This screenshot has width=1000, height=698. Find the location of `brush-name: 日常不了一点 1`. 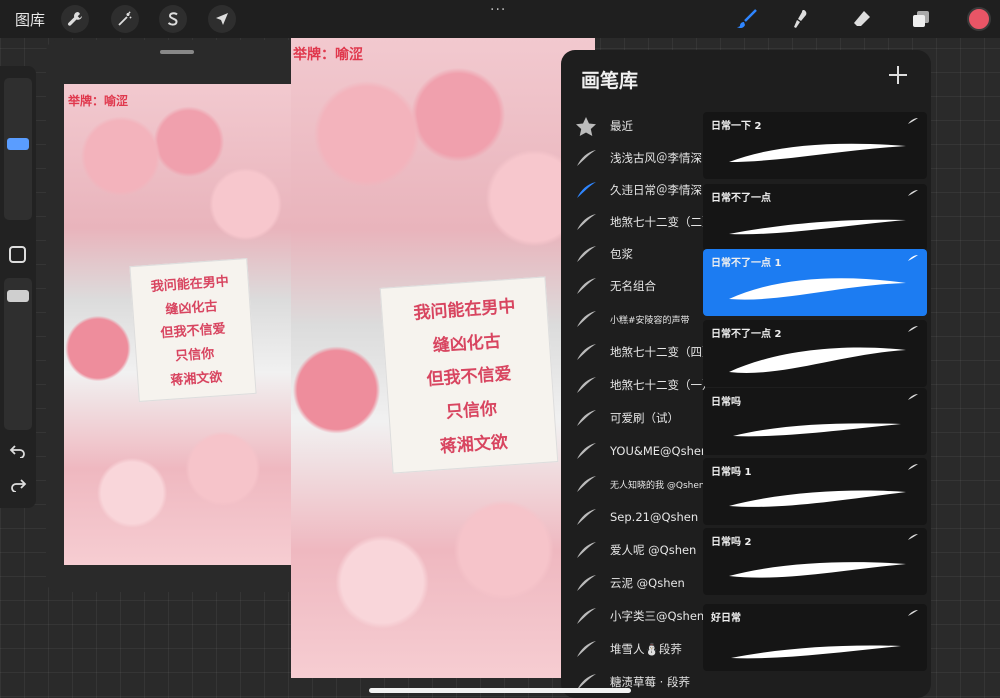

brush-name: 日常不了一点 1 is located at coordinates (746, 263).